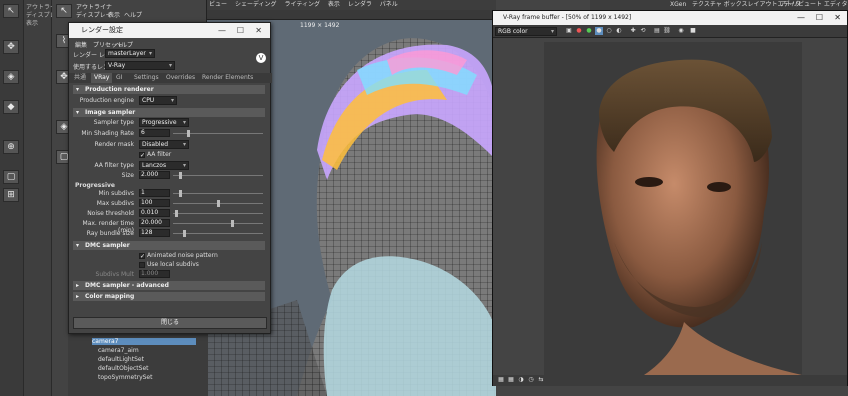 This screenshot has height=396, width=848. Describe the element at coordinates (169, 285) in the screenshot. I see `section-dmc-advanced: DMC sampler - advanced` at that location.